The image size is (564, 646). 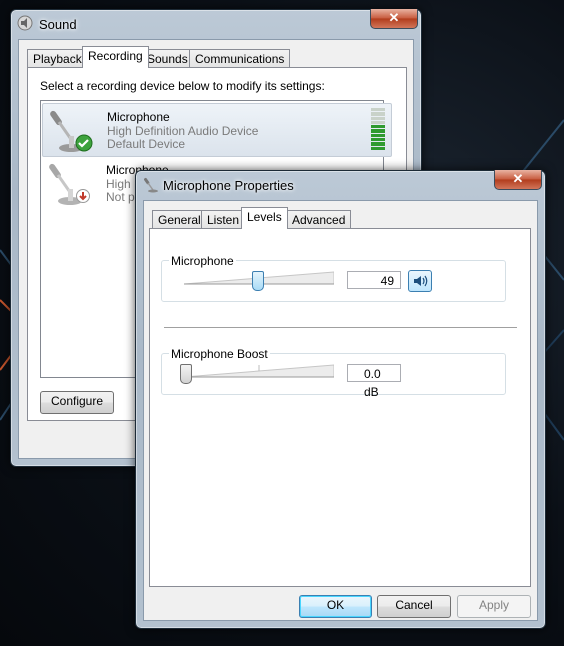 What do you see at coordinates (83, 196) in the screenshot?
I see `unplugged-arrow-icon` at bounding box center [83, 196].